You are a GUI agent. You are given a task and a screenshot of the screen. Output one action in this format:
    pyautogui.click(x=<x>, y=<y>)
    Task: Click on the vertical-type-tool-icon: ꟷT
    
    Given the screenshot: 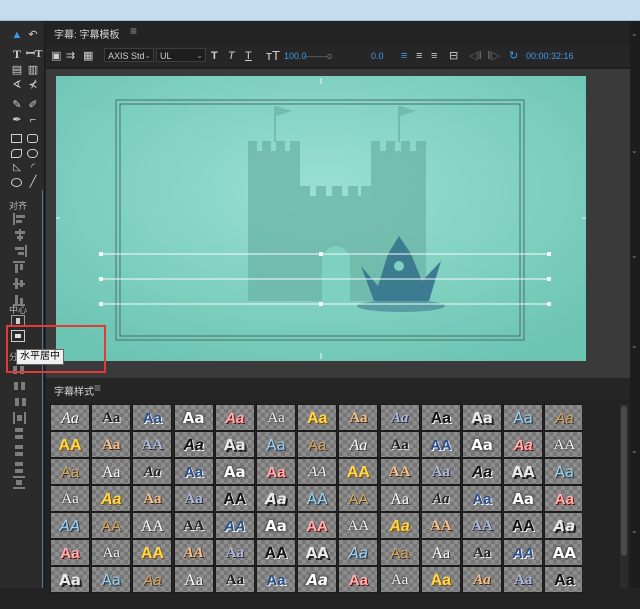 What is the action you would take?
    pyautogui.click(x=34, y=54)
    